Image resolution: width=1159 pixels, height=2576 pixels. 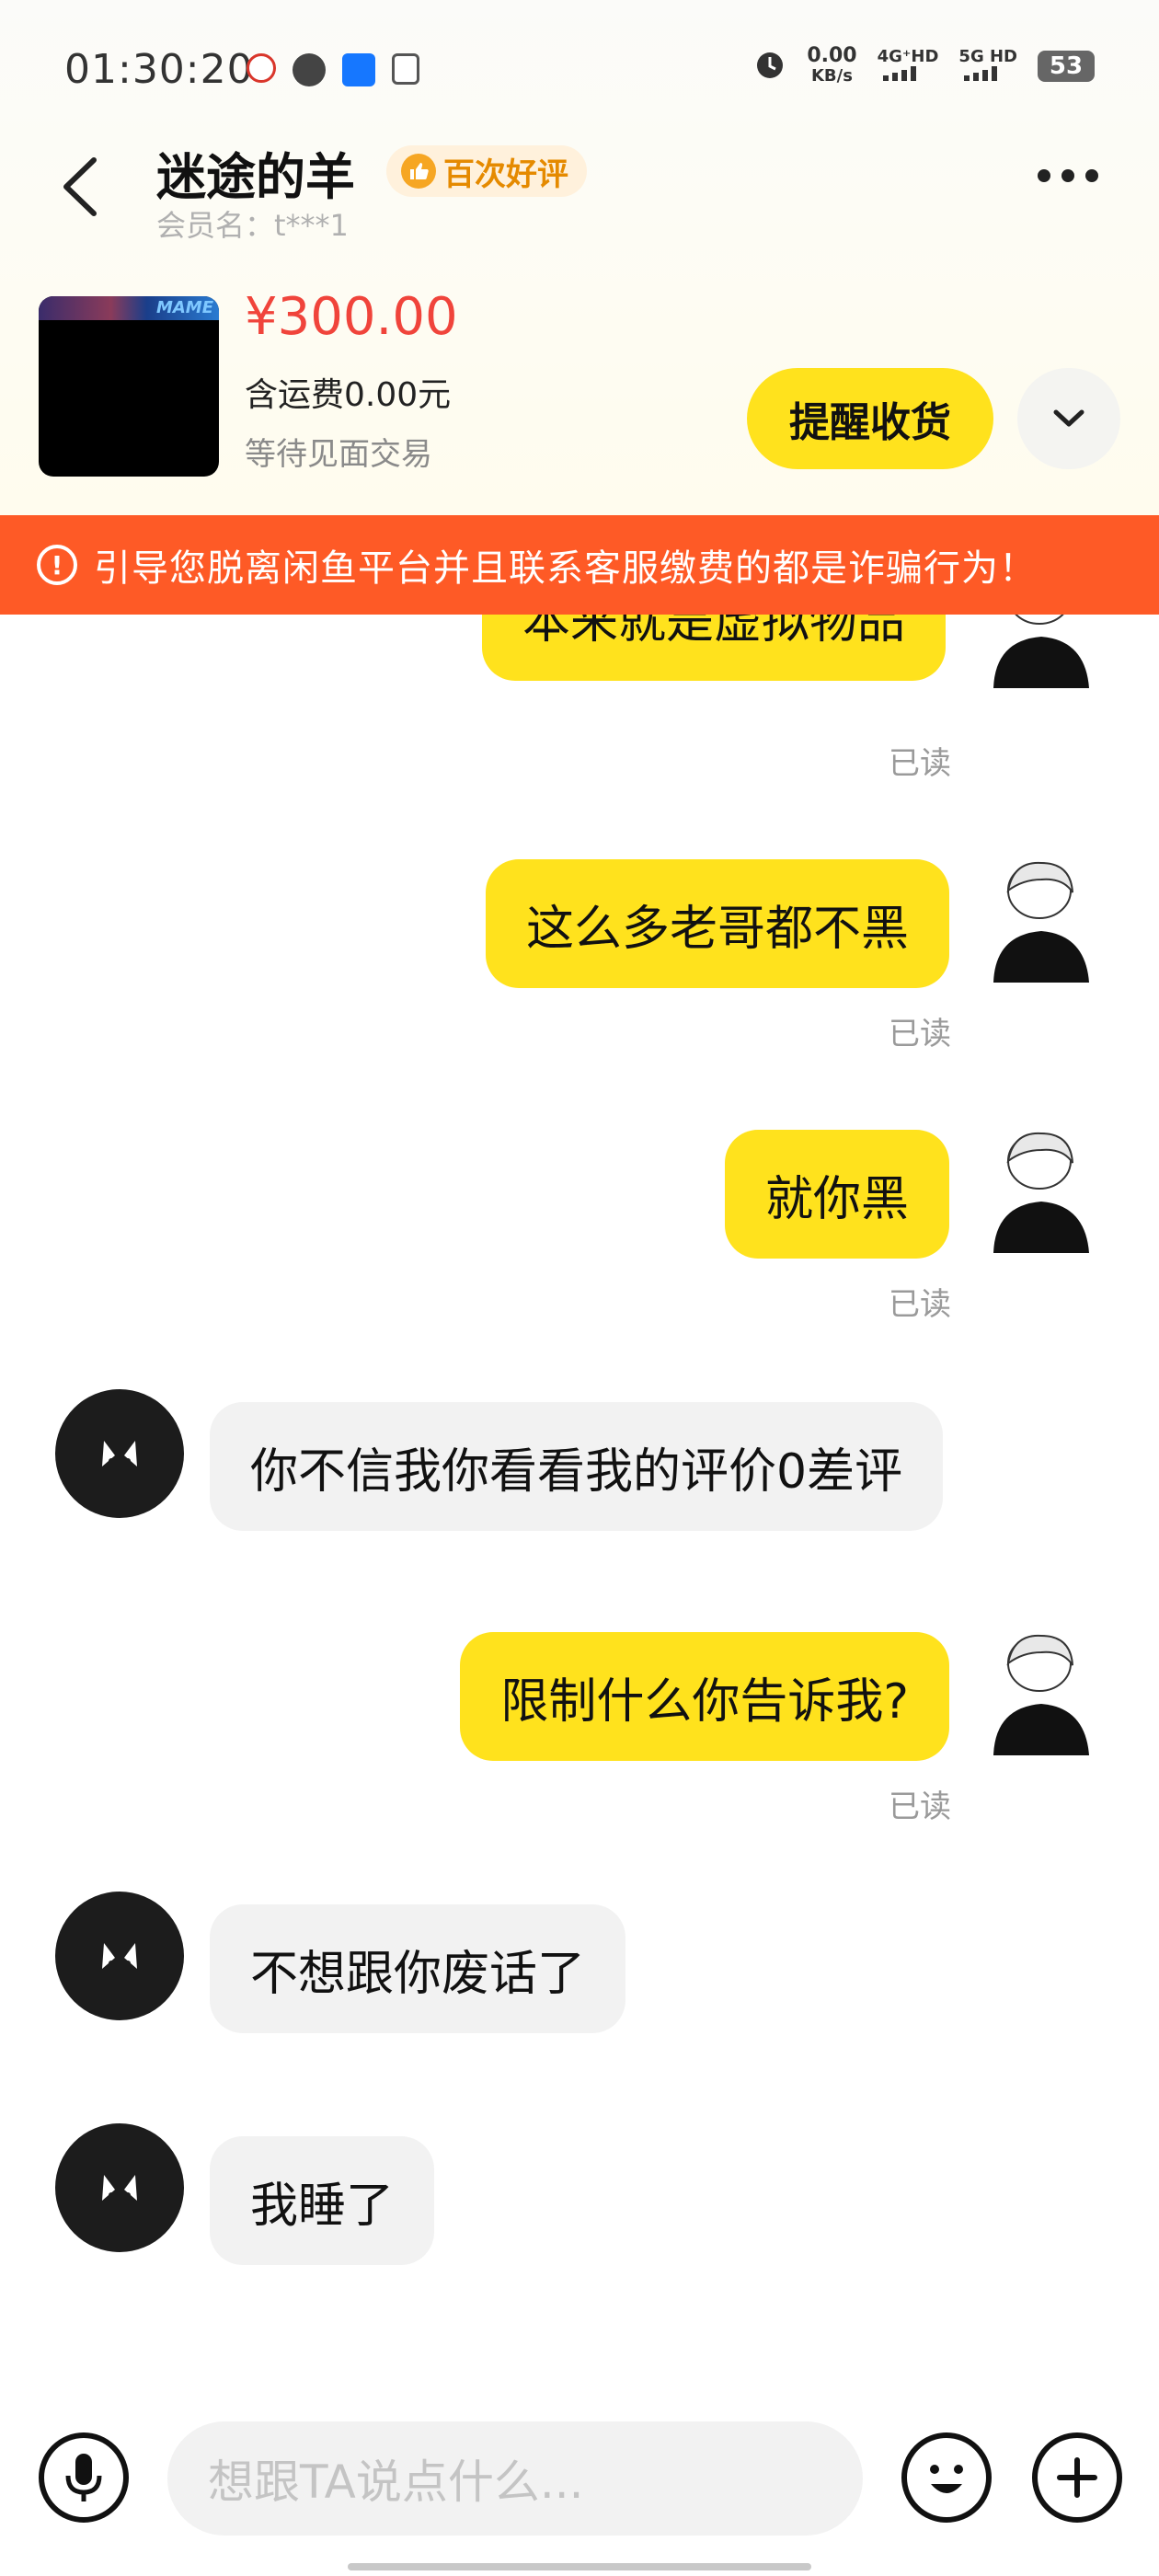 I want to click on shipping-info: 含运费0.00元, so click(x=348, y=395).